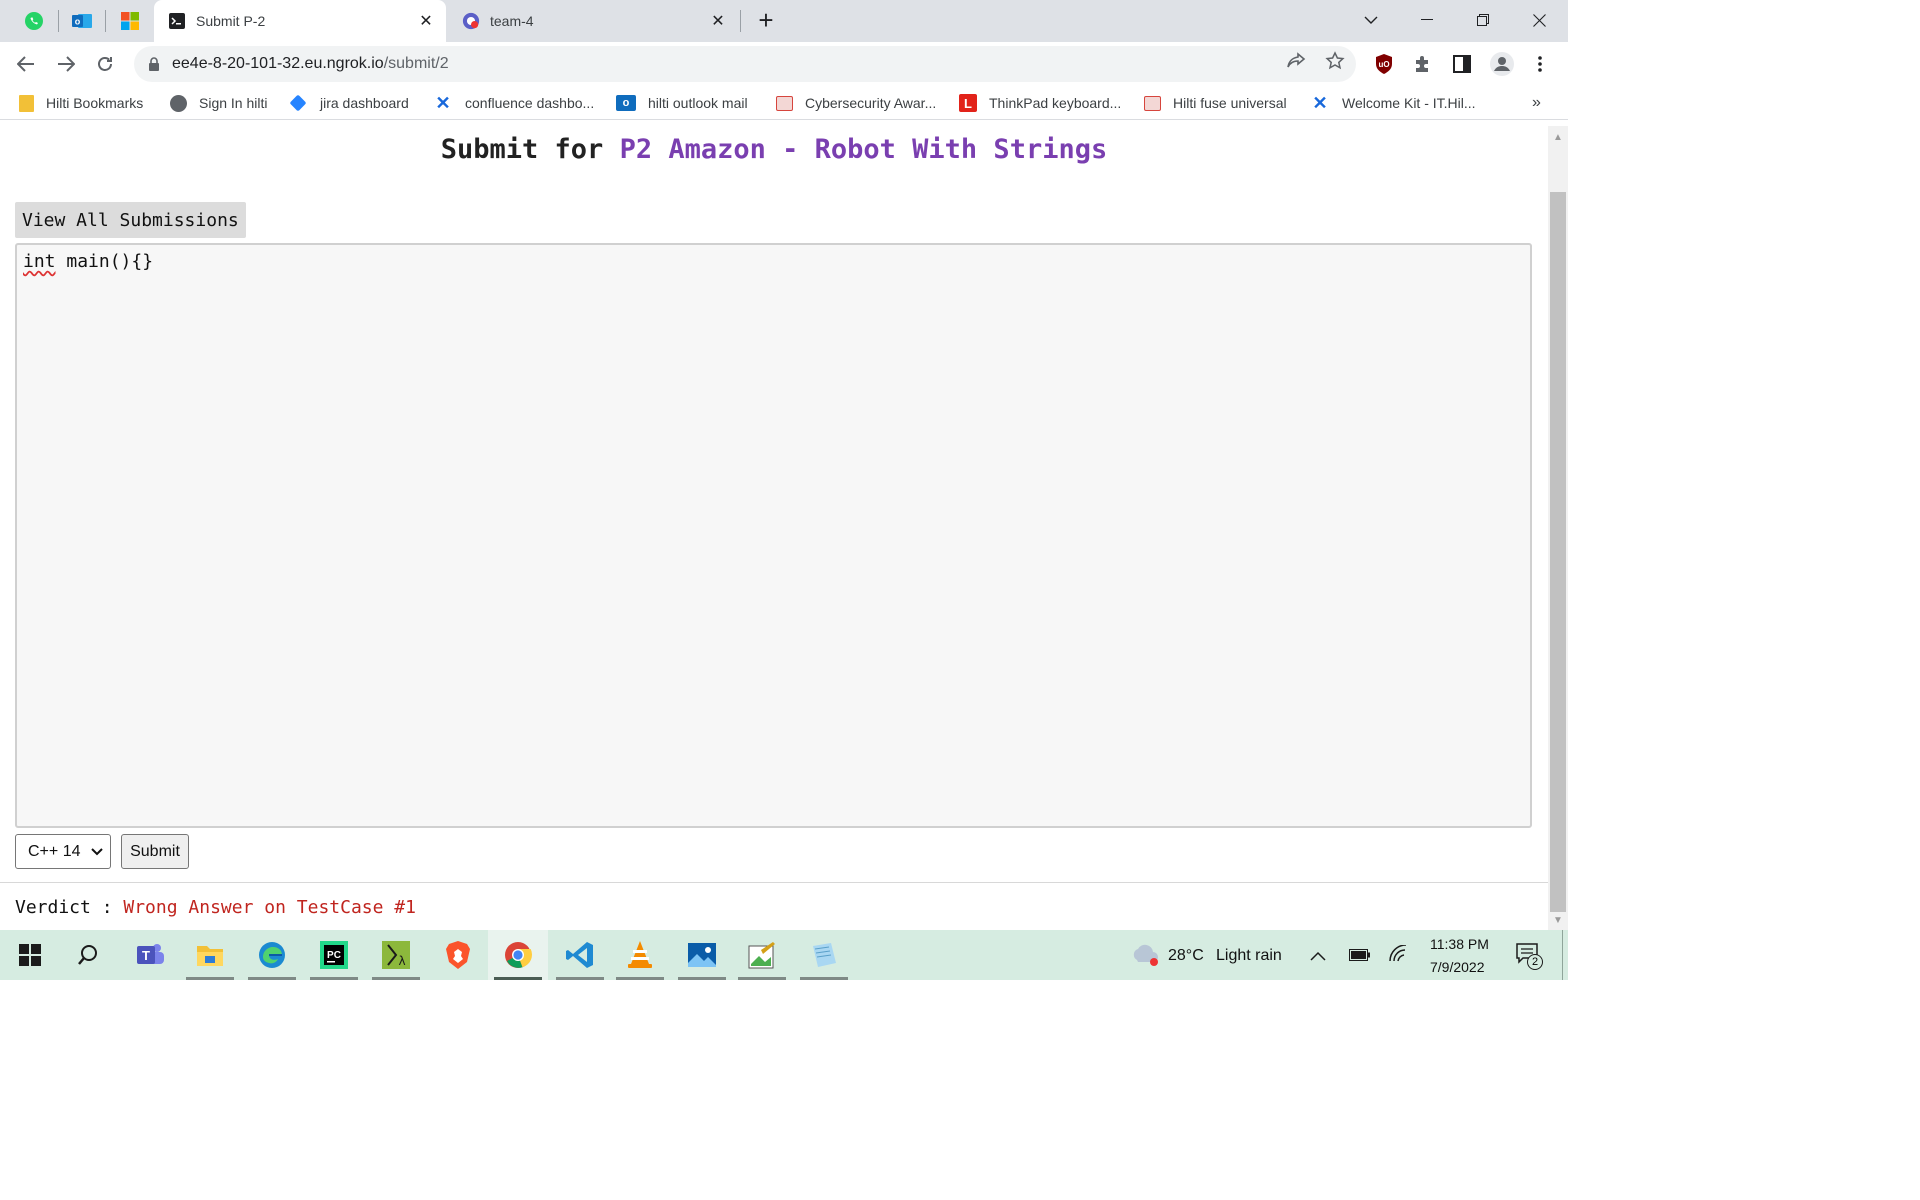  Describe the element at coordinates (1558, 552) in the screenshot. I see `scrollbar-thumb` at that location.